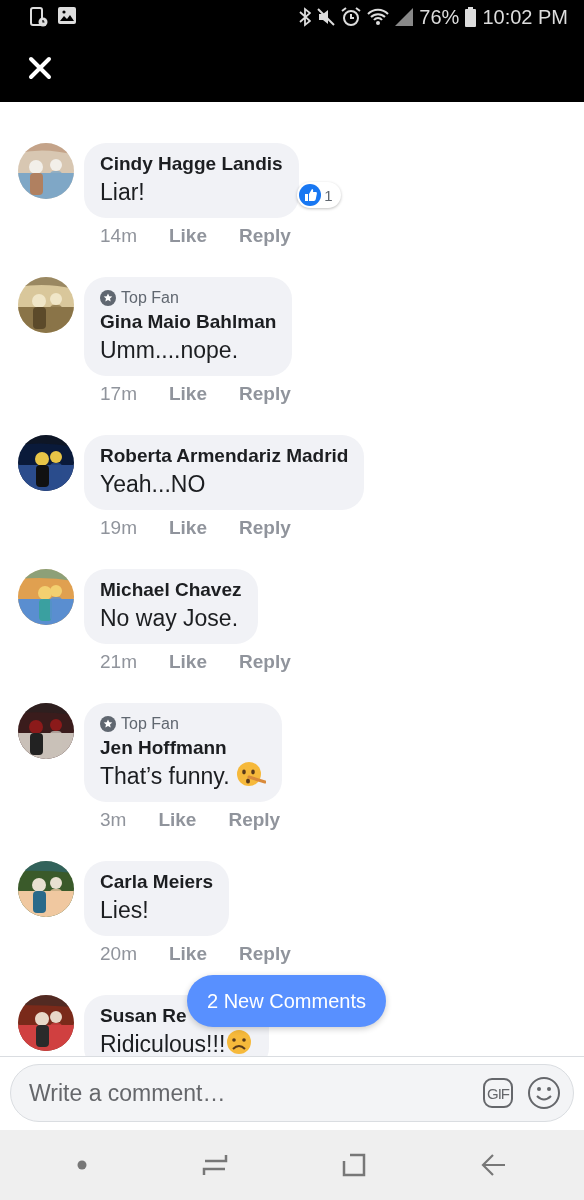 This screenshot has width=584, height=1200. What do you see at coordinates (191, 164) in the screenshot?
I see `commenter-name: Cindy Hagge Landis` at bounding box center [191, 164].